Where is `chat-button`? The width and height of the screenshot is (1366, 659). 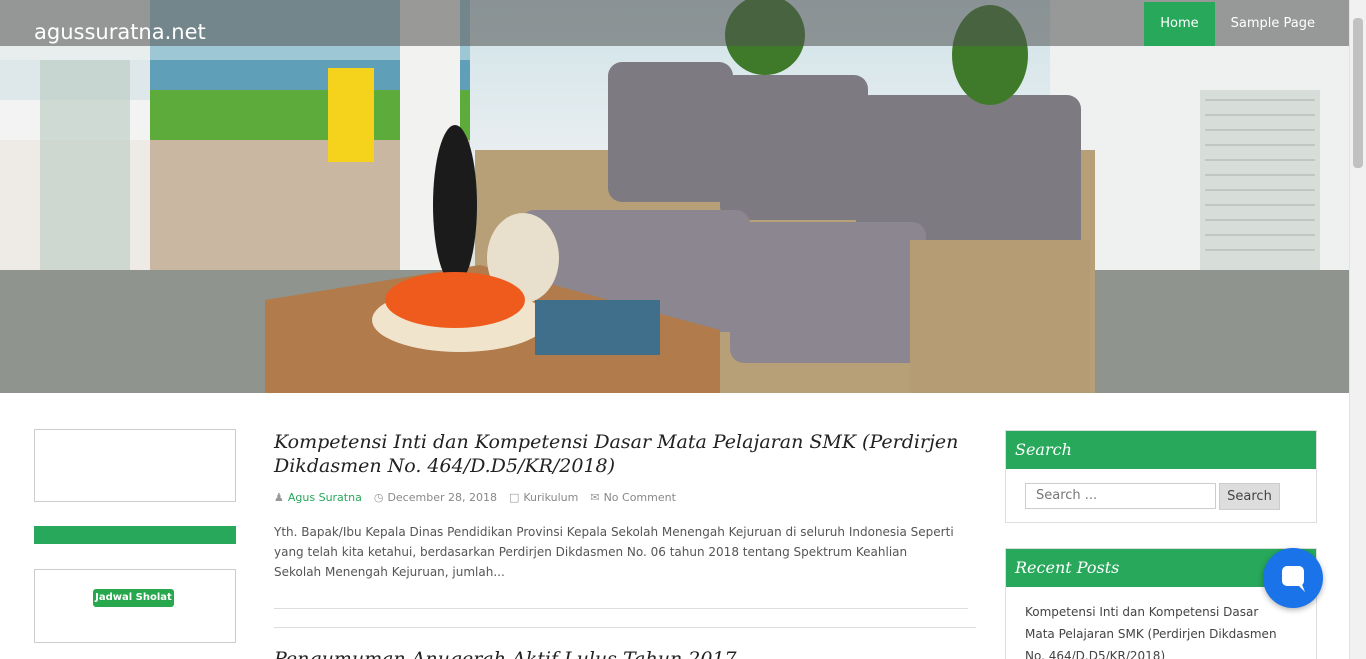 chat-button is located at coordinates (1293, 578).